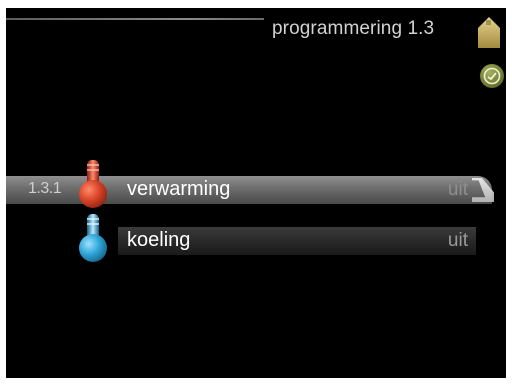  What do you see at coordinates (45, 188) in the screenshot?
I see `menu-item-code: 1.3.1` at bounding box center [45, 188].